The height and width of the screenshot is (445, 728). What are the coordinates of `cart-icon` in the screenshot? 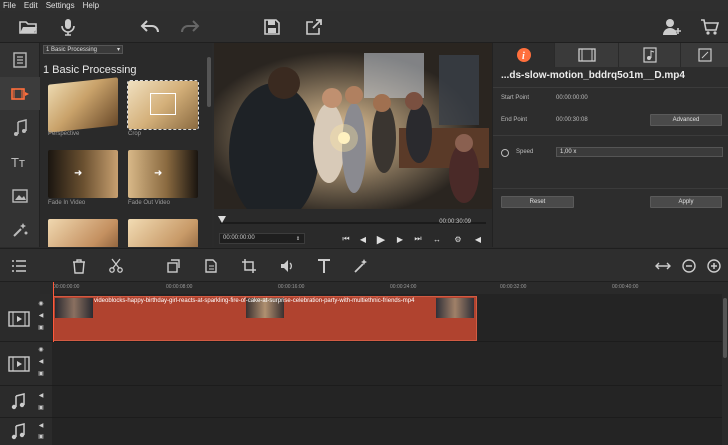 It's located at (710, 27).